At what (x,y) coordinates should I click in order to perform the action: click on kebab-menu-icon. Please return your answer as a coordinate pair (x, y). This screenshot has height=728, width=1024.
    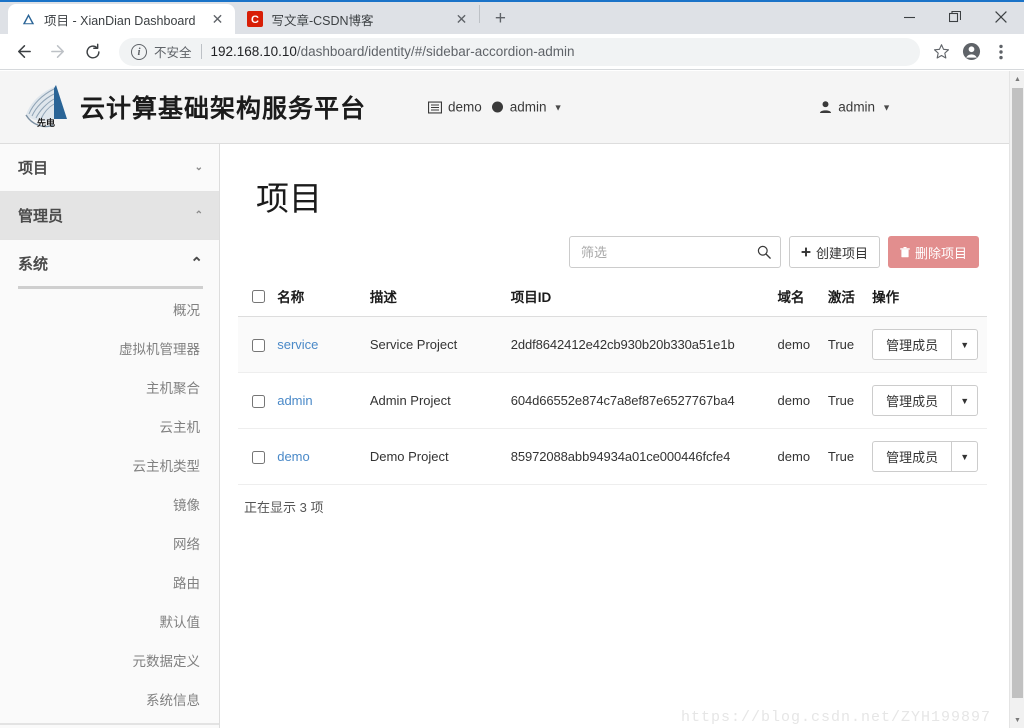
    Looking at the image, I should click on (1001, 52).